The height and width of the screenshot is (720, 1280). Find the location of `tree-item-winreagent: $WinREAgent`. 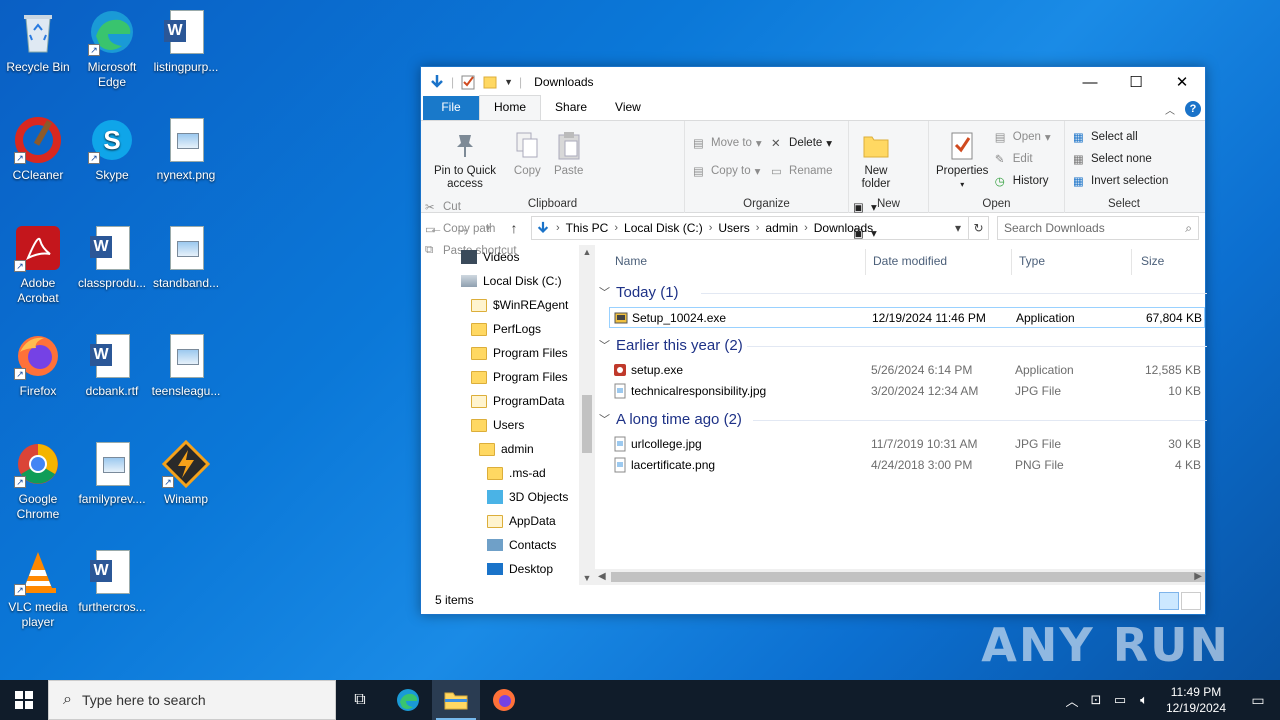

tree-item-winreagent: $WinREAgent is located at coordinates (519, 305).